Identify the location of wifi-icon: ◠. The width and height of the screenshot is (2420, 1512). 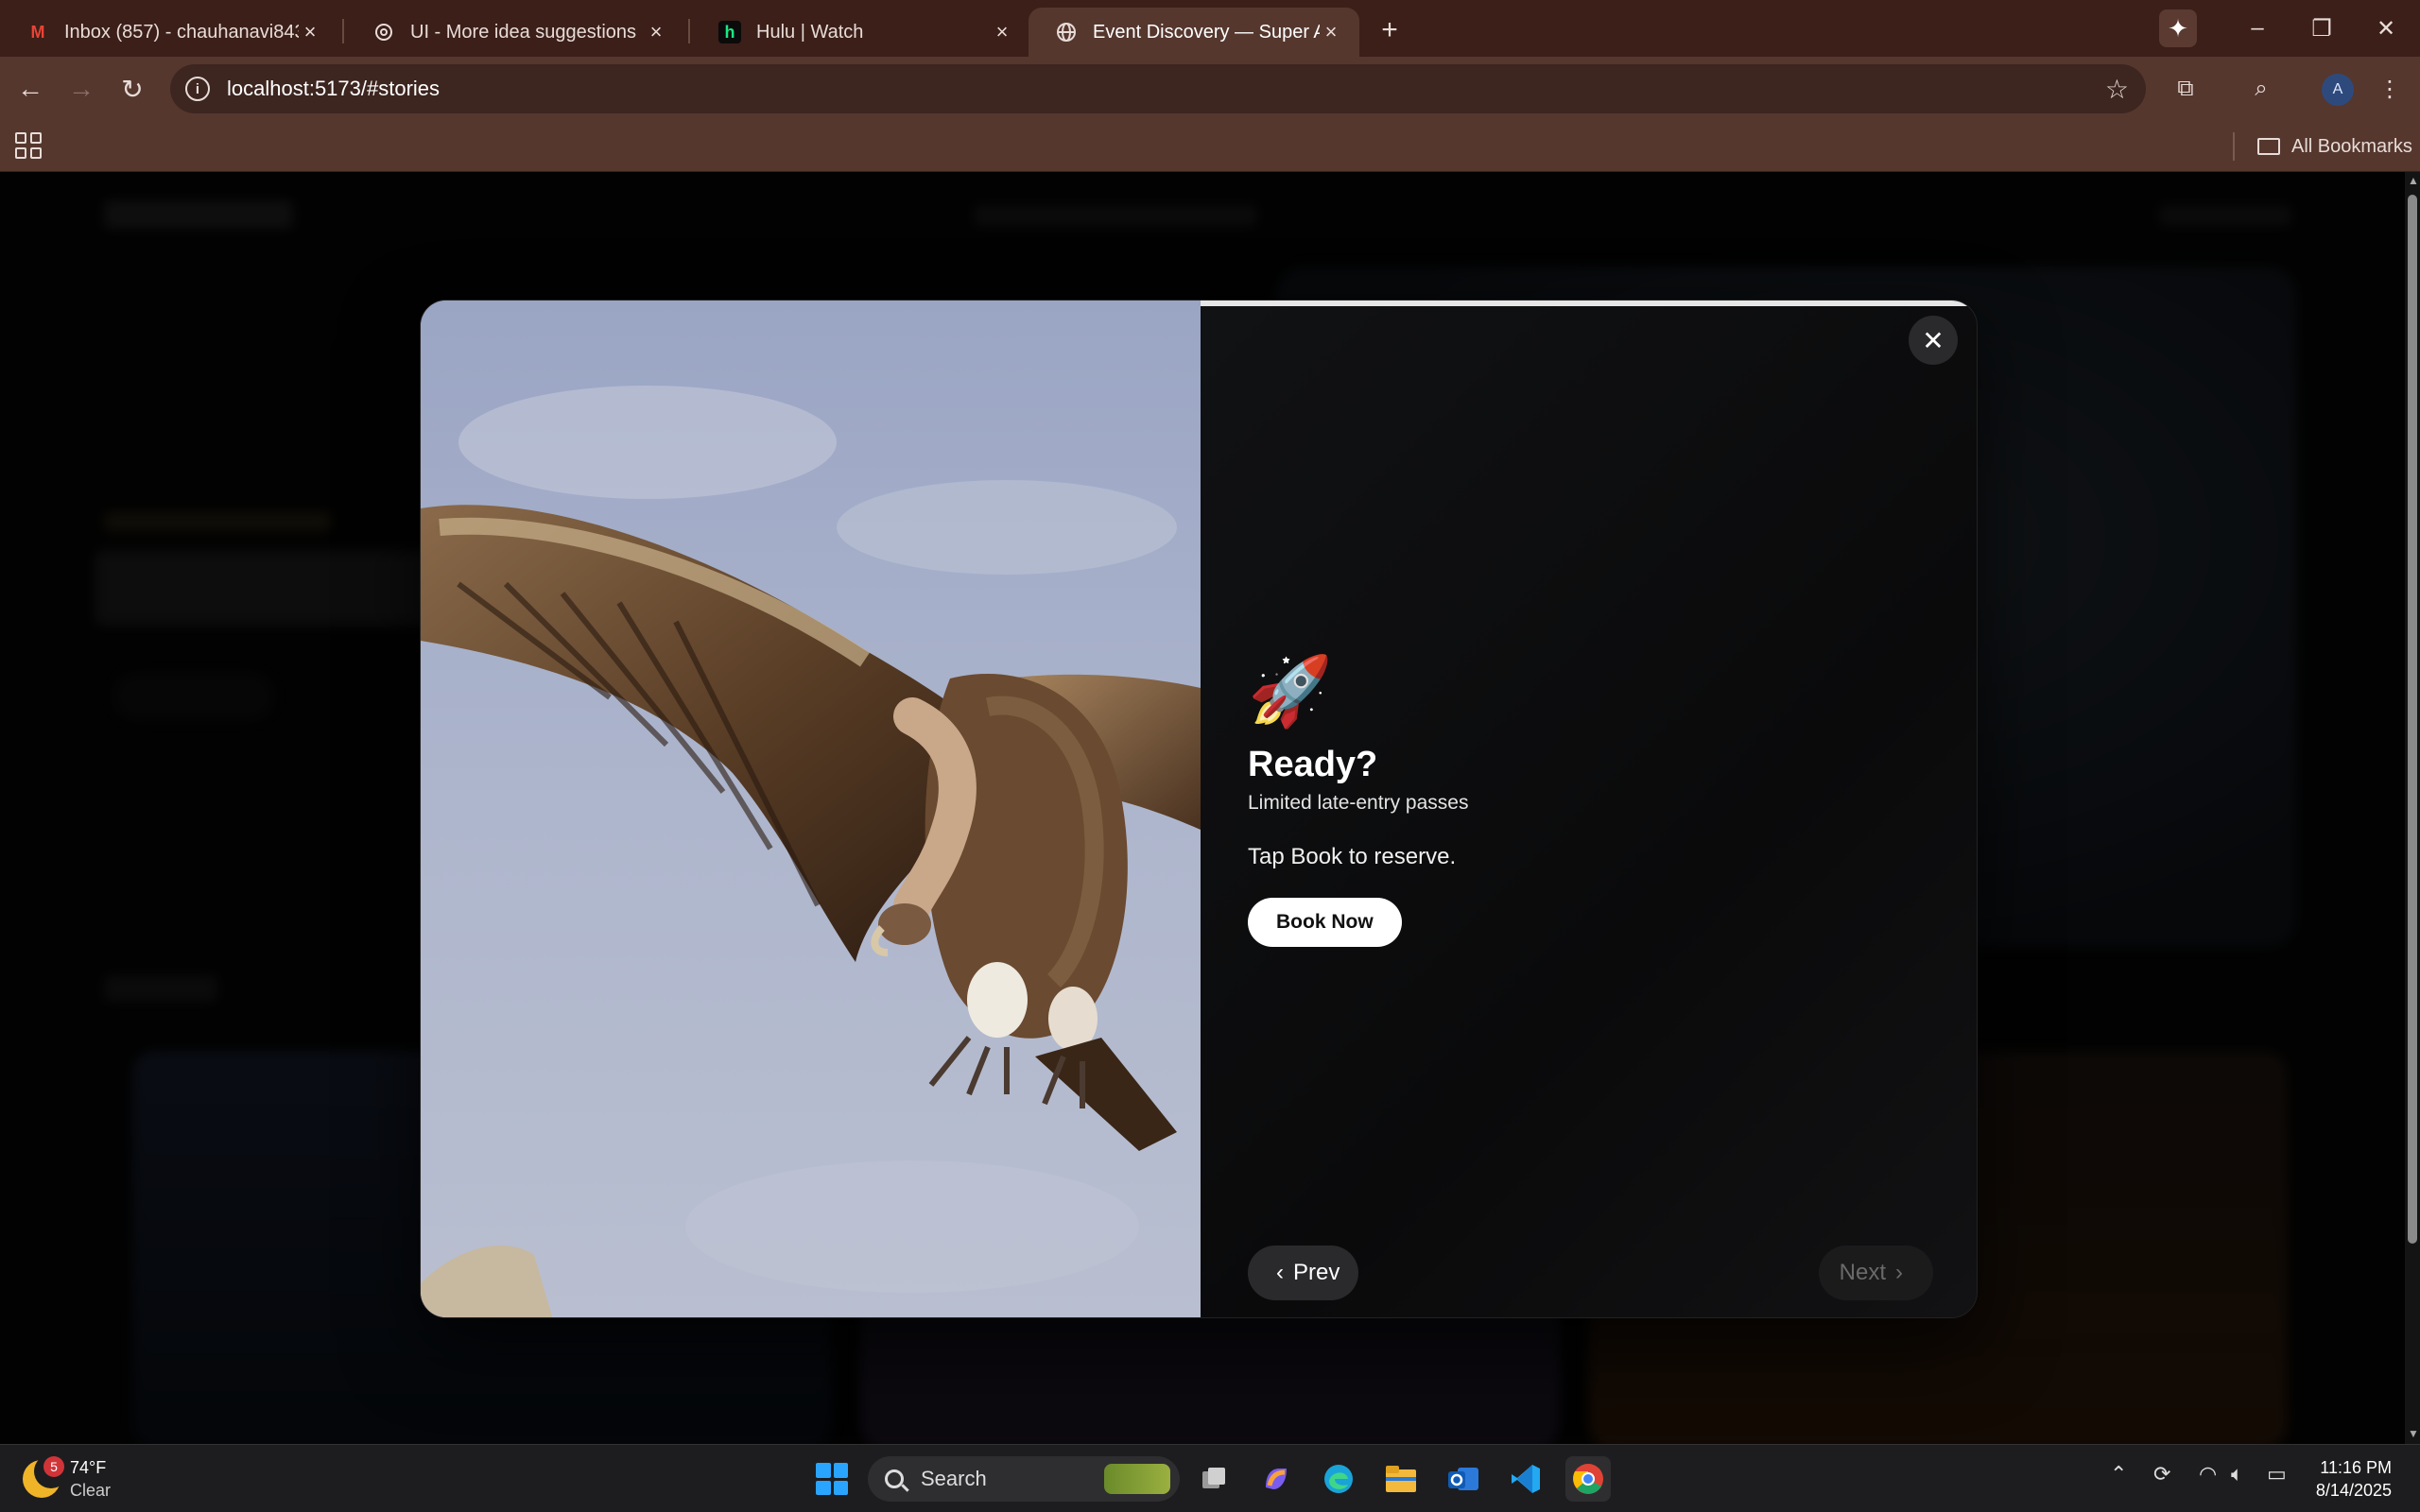
(2208, 1474).